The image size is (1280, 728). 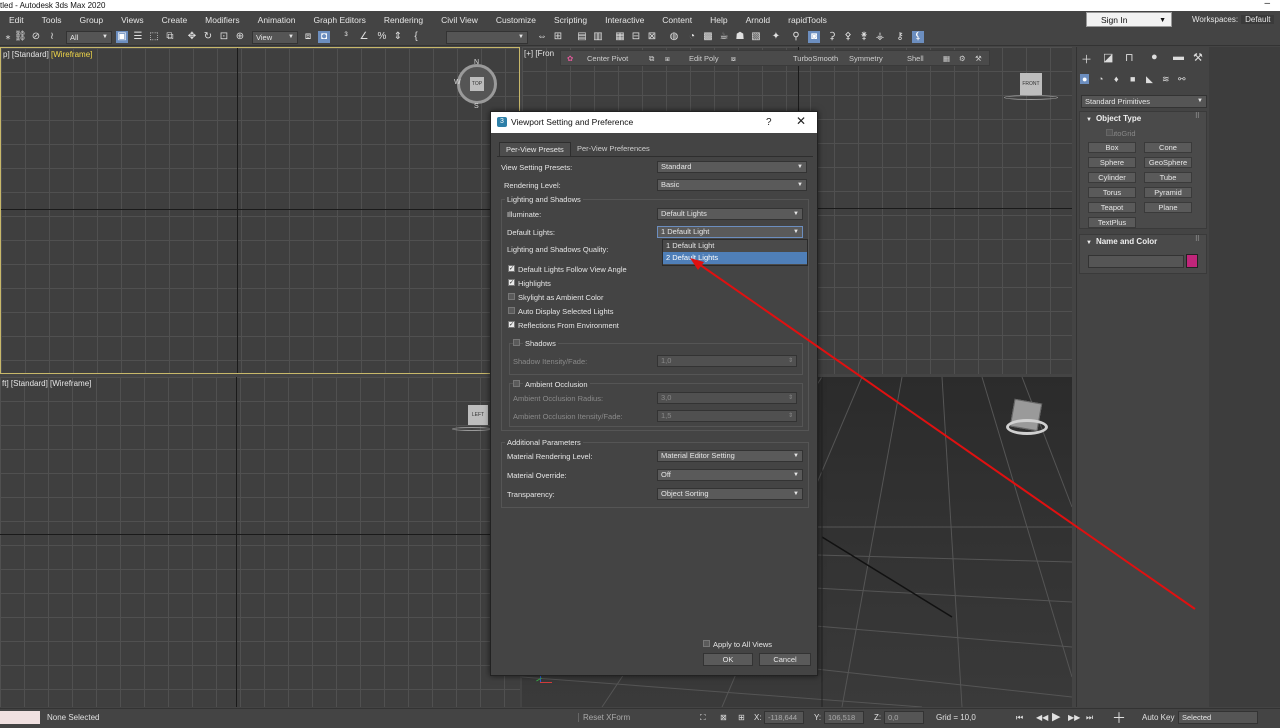 What do you see at coordinates (598, 37) in the screenshot?
I see `layer-explorer-icon: ▥` at bounding box center [598, 37].